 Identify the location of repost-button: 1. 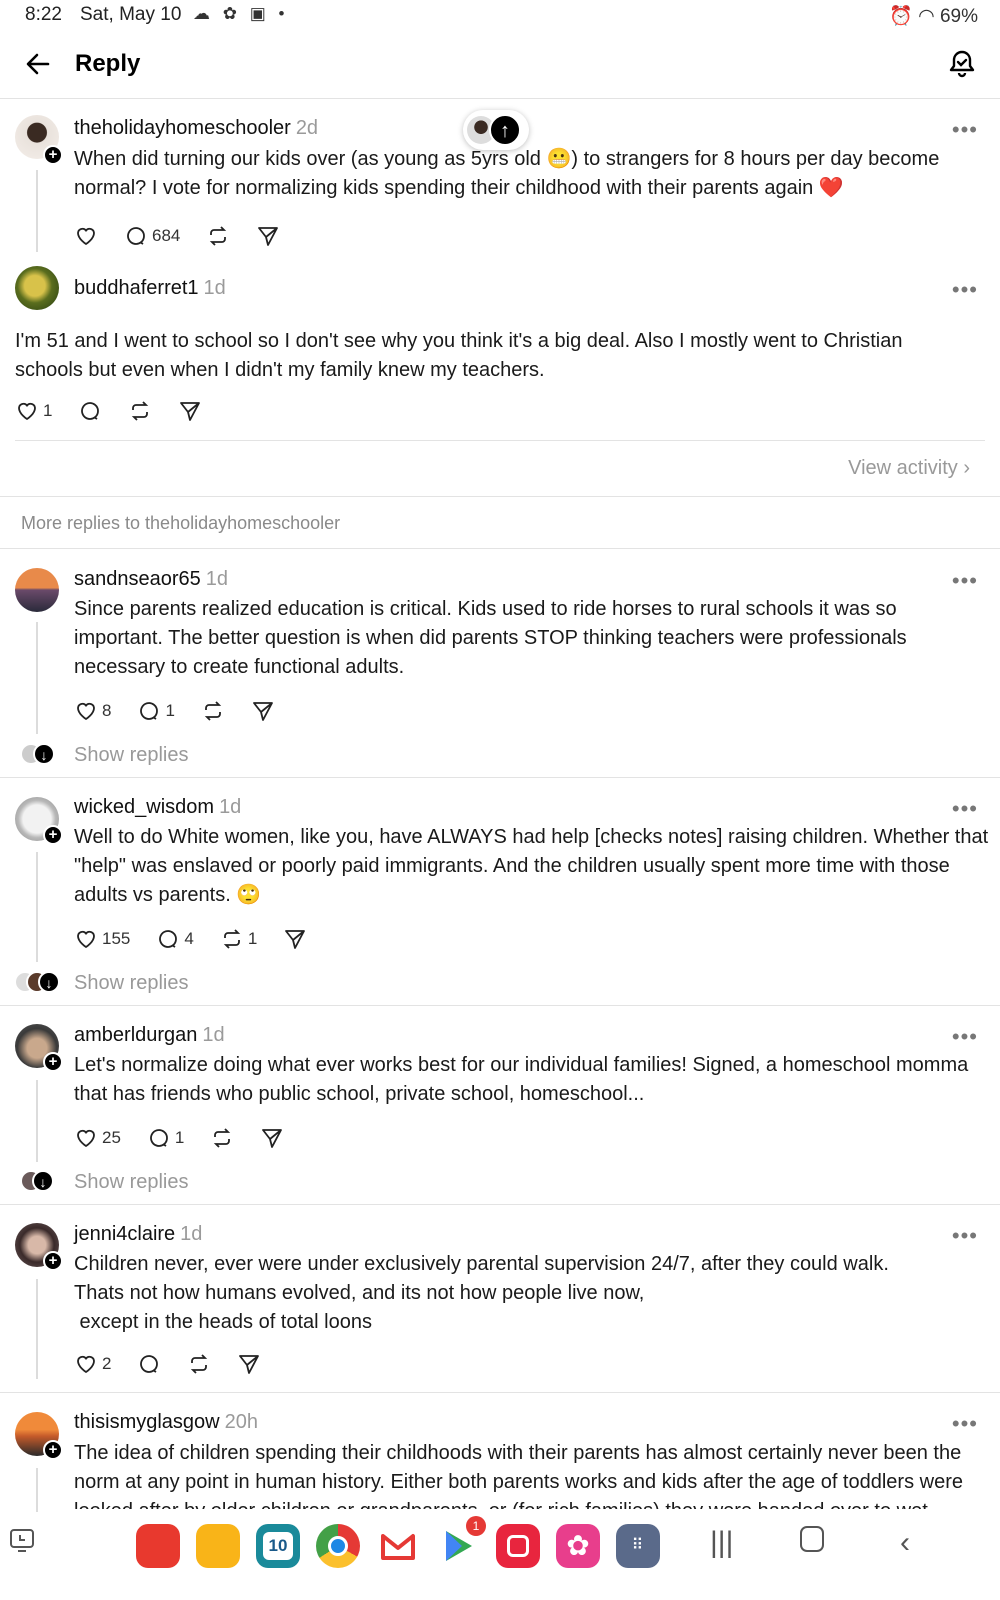
(238, 939).